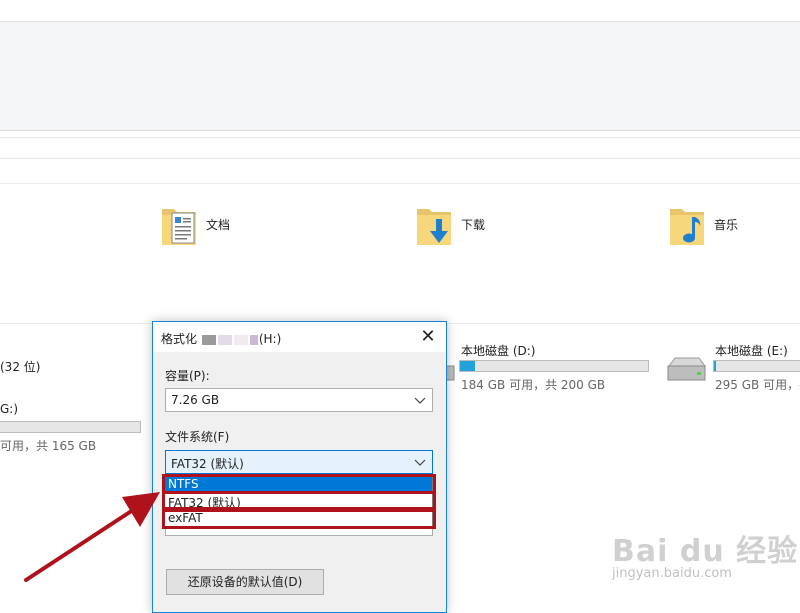  I want to click on drive-usage-bar, so click(70, 427).